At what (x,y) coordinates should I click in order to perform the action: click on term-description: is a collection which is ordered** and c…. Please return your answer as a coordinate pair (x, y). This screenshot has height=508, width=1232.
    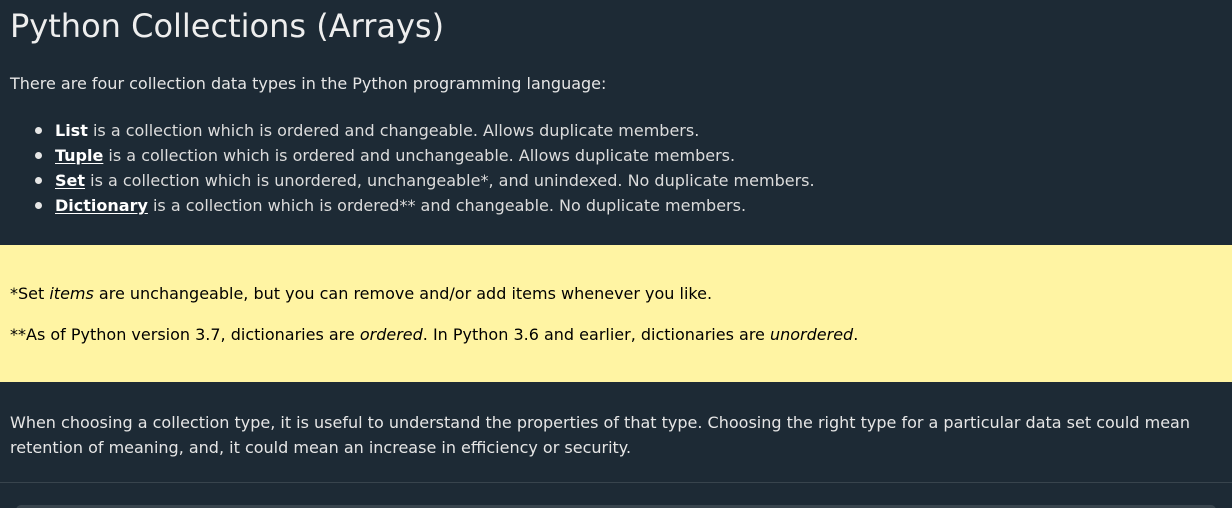
    Looking at the image, I should click on (447, 205).